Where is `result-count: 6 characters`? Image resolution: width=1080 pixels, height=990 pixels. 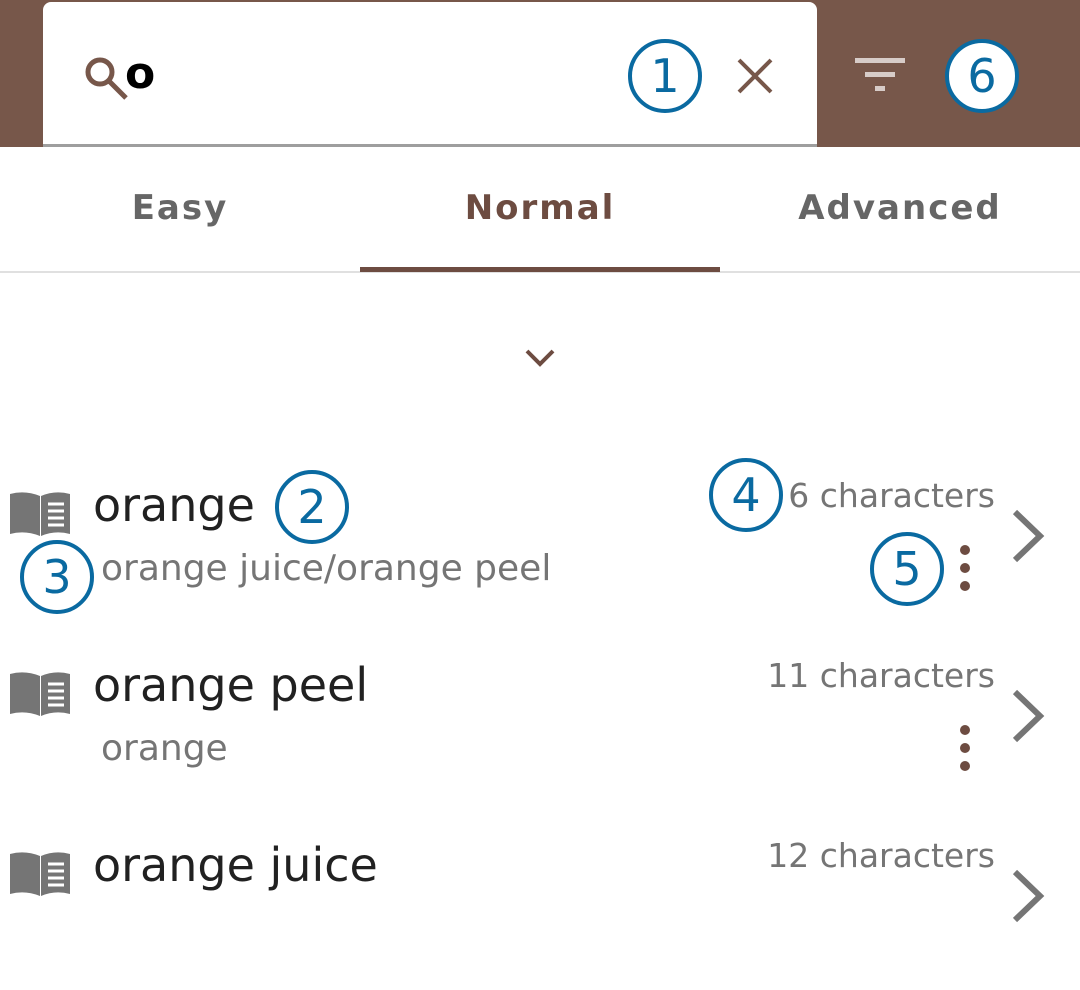
result-count: 6 characters is located at coordinates (891, 495).